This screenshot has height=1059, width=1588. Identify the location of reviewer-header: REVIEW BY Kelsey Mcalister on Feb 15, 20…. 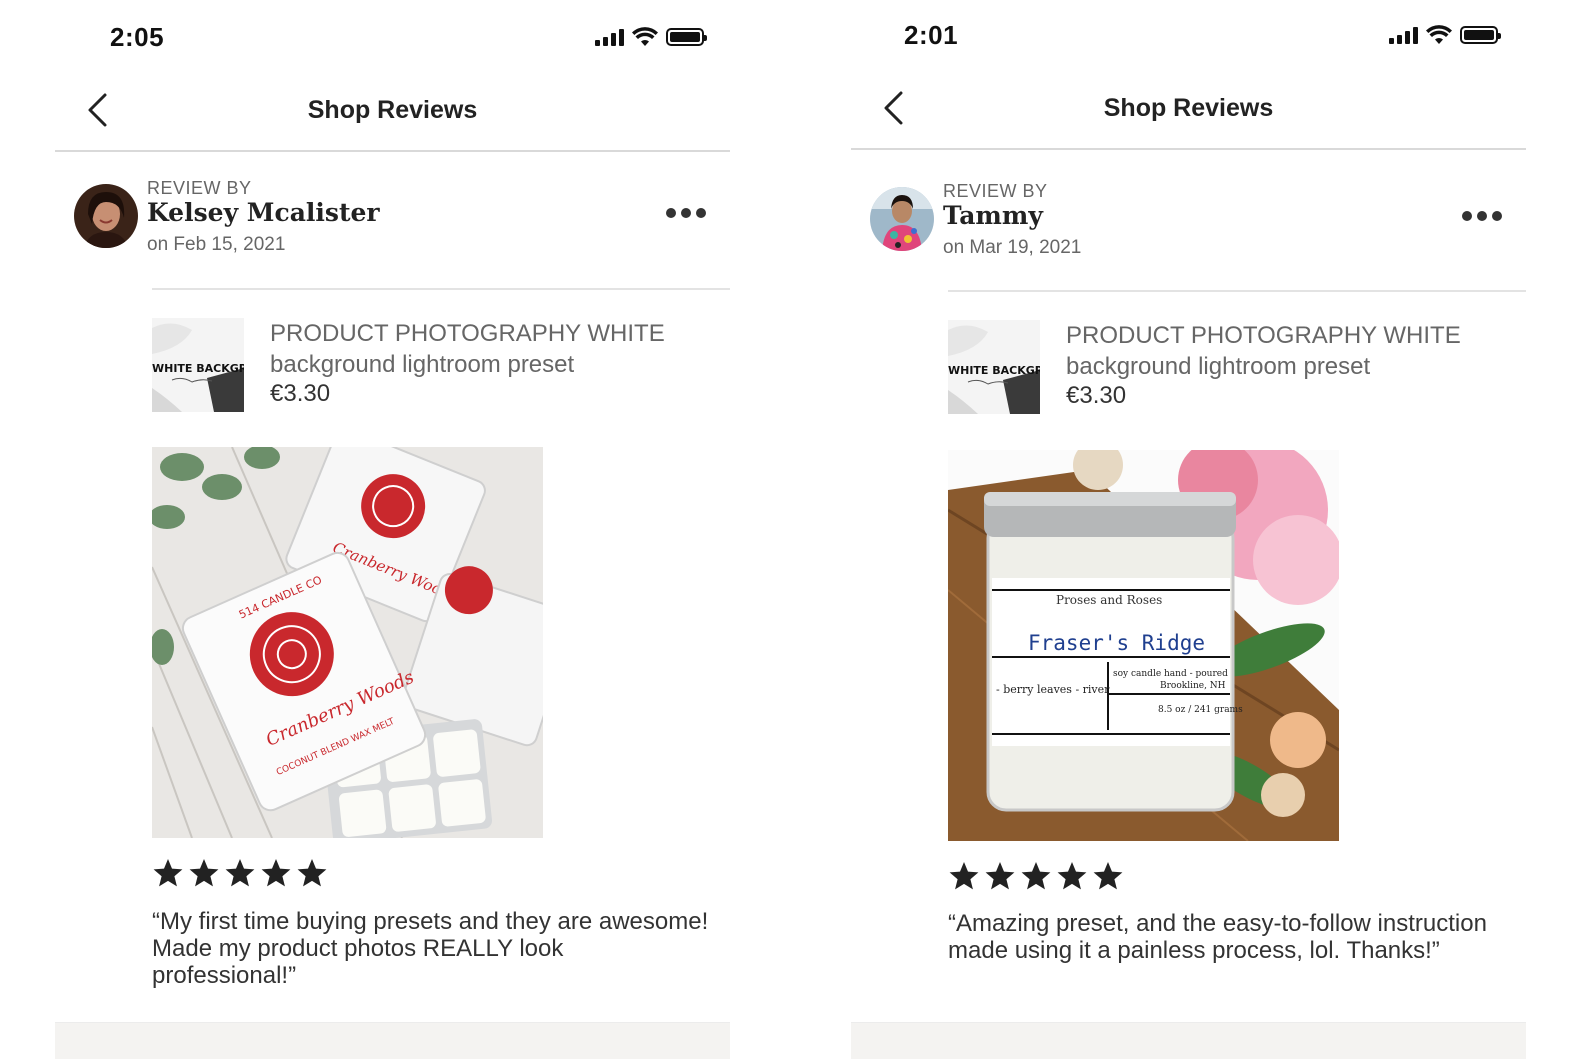
(394, 223).